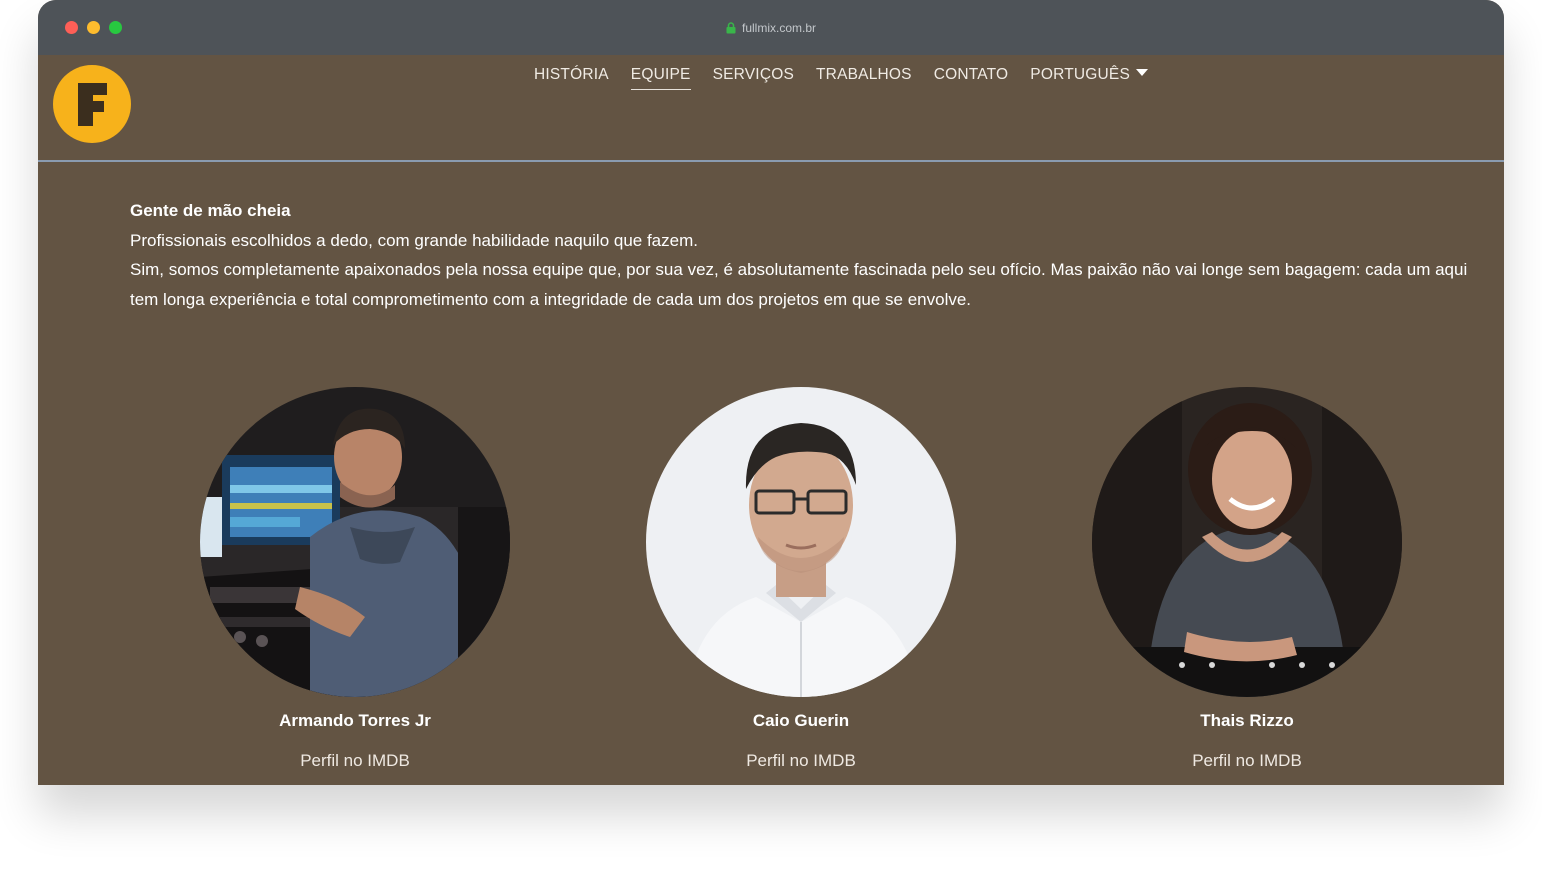 Image resolution: width=1542 pixels, height=876 pixels. I want to click on nav-servicos: SERVIÇOS, so click(753, 78).